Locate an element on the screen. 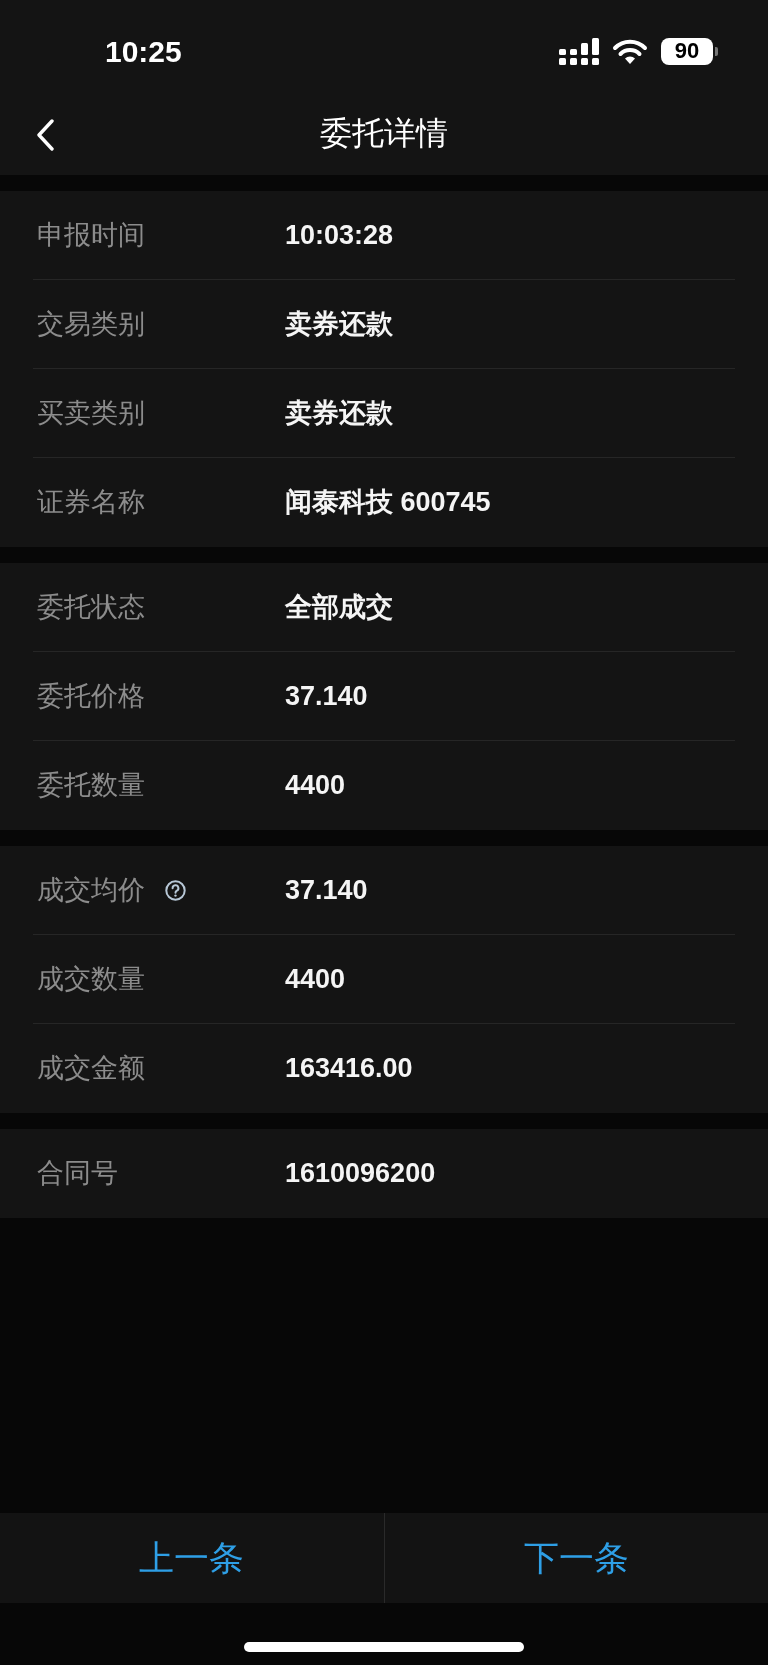 This screenshot has height=1665, width=768. field-label: 合同号 is located at coordinates (77, 1174).